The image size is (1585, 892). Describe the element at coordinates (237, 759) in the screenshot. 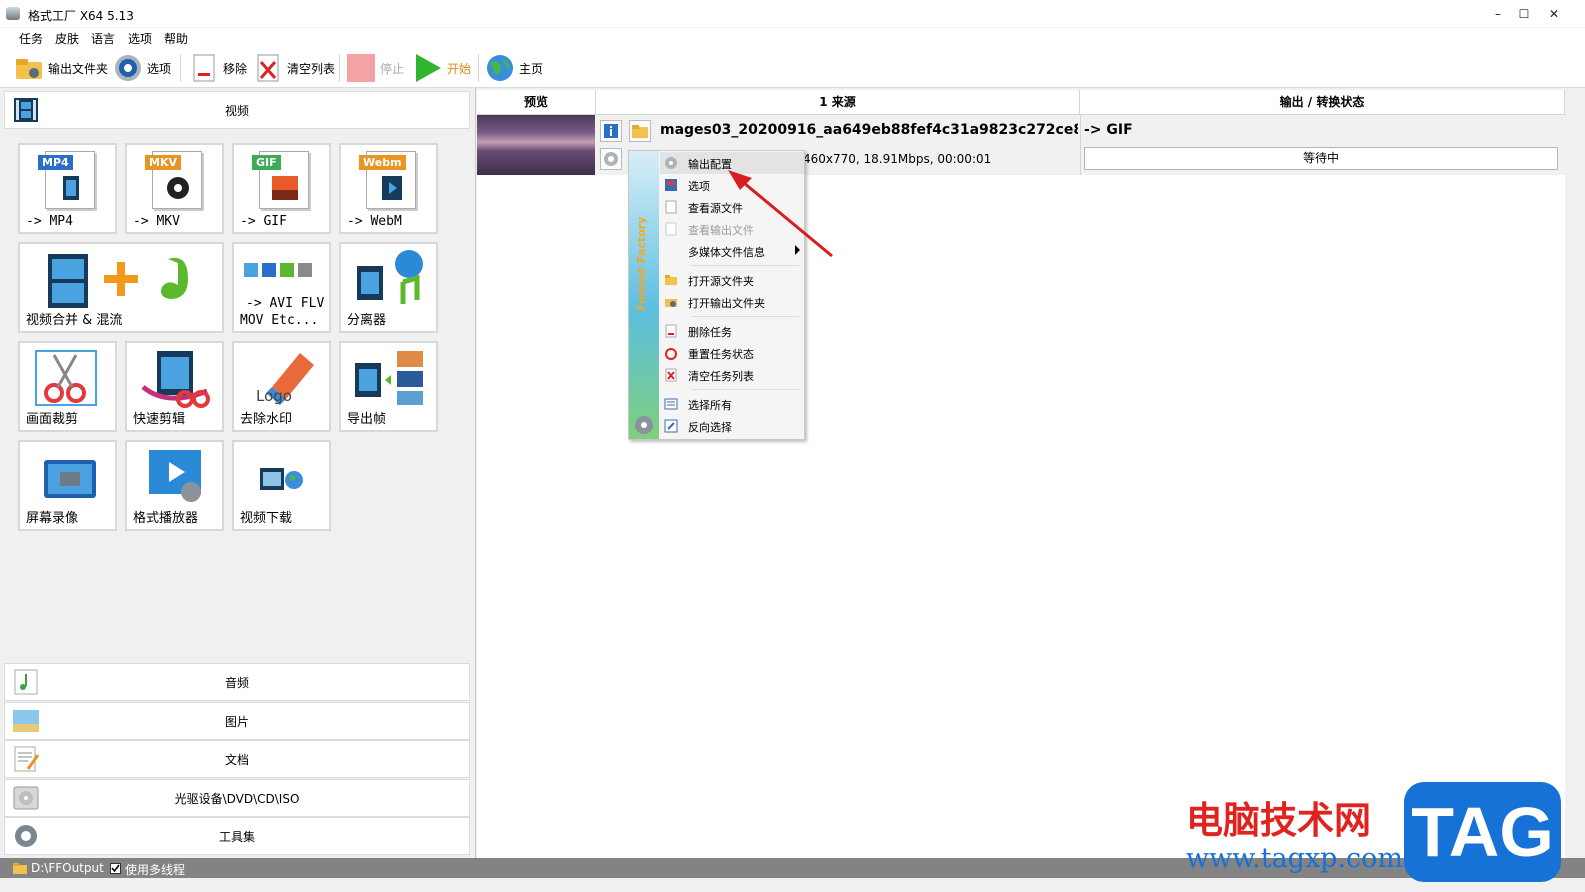

I see `category-document: 文档` at that location.